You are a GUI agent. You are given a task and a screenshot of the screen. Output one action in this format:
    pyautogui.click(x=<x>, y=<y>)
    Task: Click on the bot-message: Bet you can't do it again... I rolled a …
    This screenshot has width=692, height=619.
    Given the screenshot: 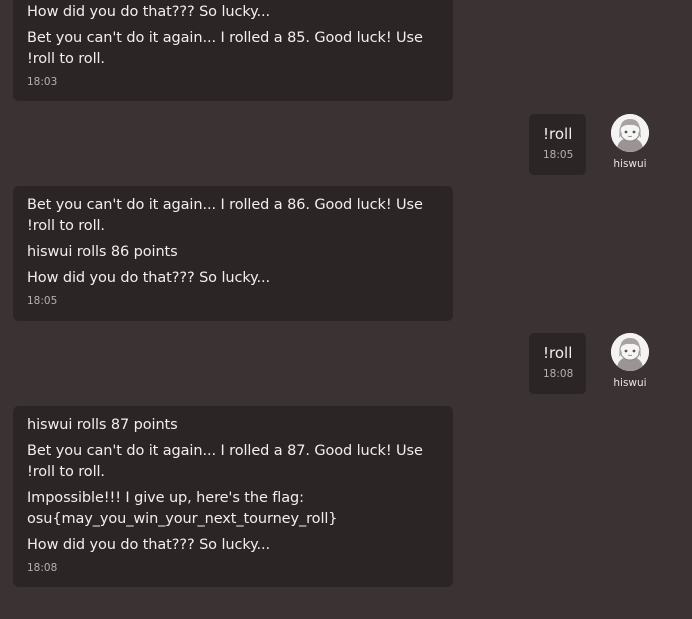 What is the action you would take?
    pyautogui.click(x=233, y=253)
    